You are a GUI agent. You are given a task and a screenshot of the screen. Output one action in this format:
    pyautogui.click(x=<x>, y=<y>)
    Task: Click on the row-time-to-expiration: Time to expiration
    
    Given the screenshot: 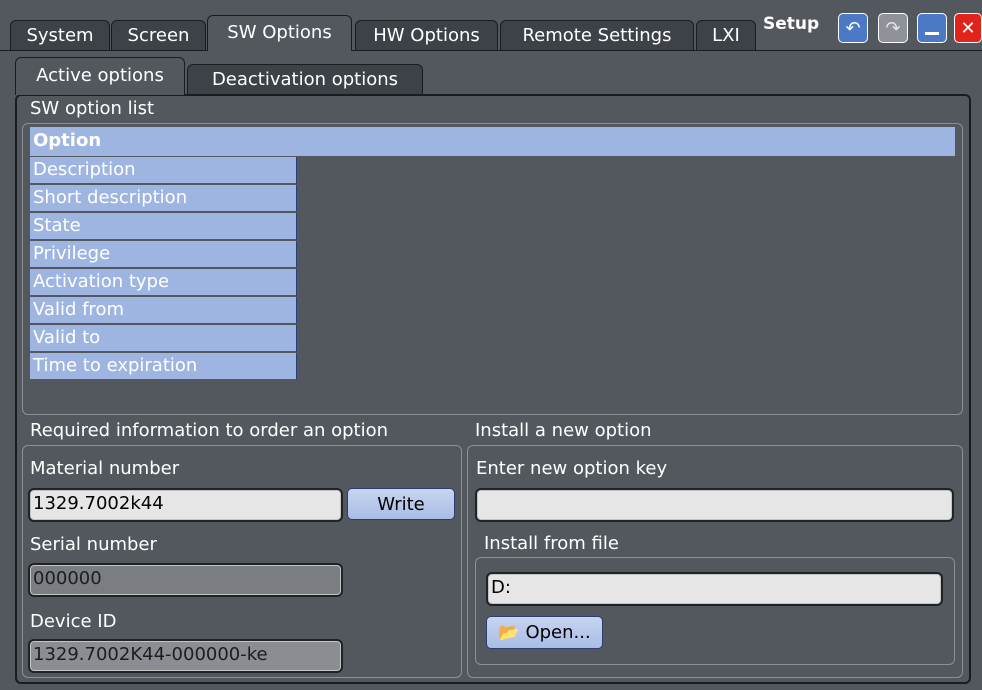 What is the action you would take?
    pyautogui.click(x=163, y=366)
    